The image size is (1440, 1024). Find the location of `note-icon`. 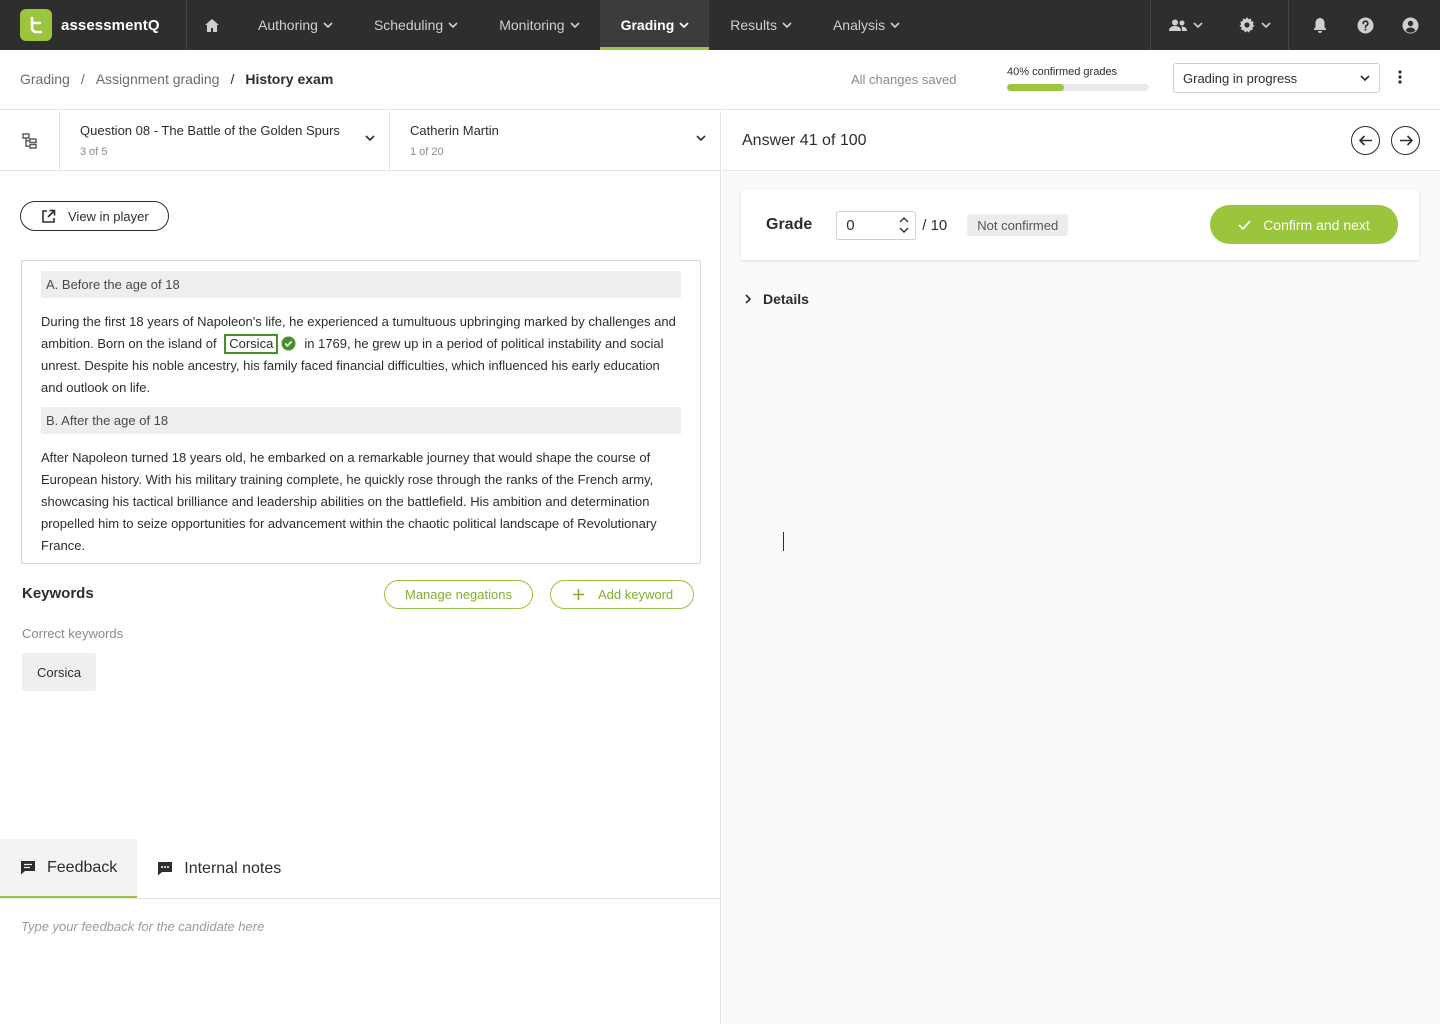

note-icon is located at coordinates (165, 869).